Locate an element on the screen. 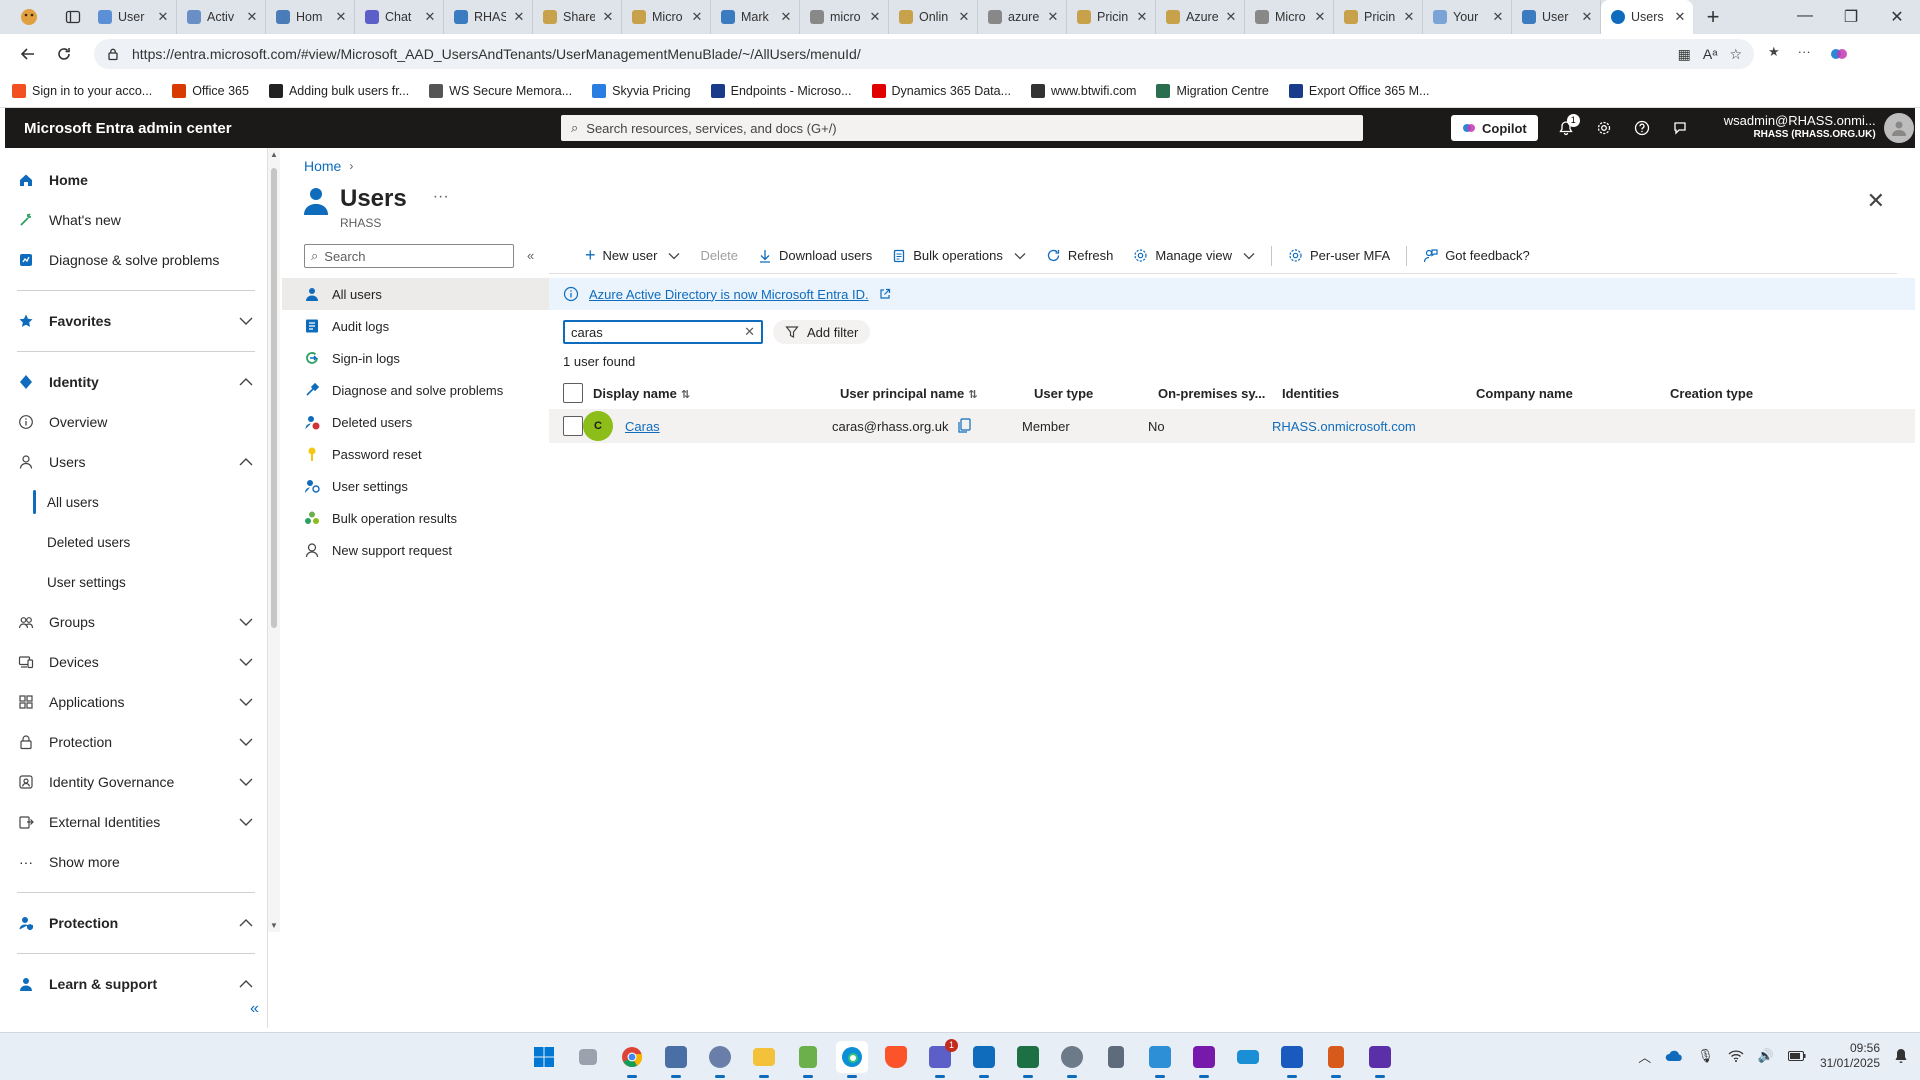  left-nav-scrollbar: ▲ ▼ is located at coordinates (274, 540).